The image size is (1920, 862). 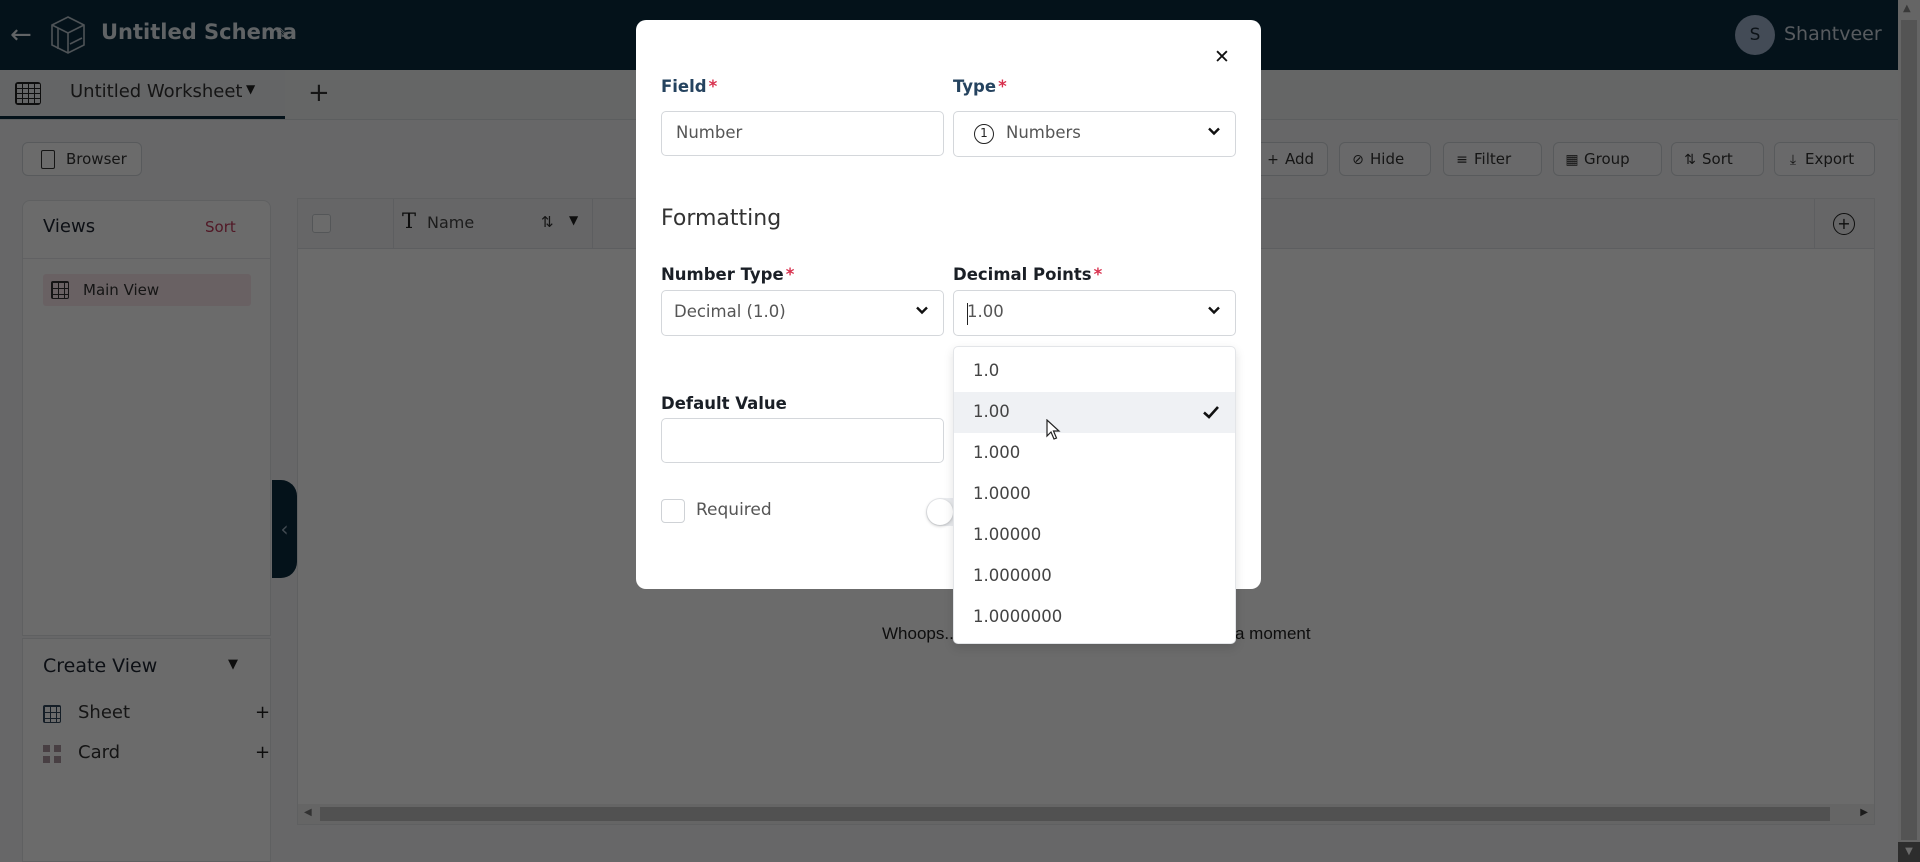 I want to click on option-label: 1.0000, so click(x=1002, y=493).